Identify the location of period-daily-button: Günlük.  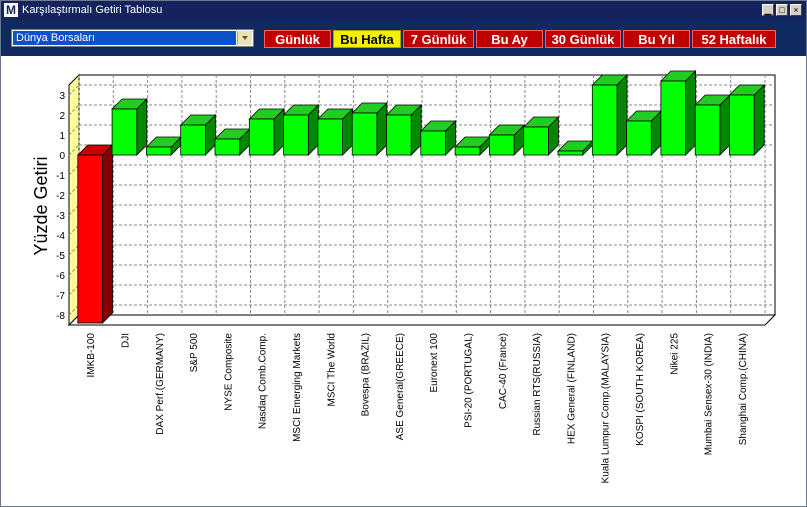
(297, 39).